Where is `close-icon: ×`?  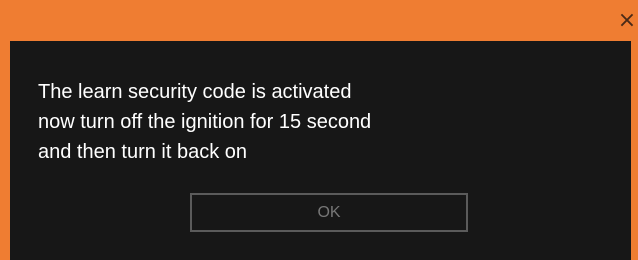
close-icon: × is located at coordinates (627, 21).